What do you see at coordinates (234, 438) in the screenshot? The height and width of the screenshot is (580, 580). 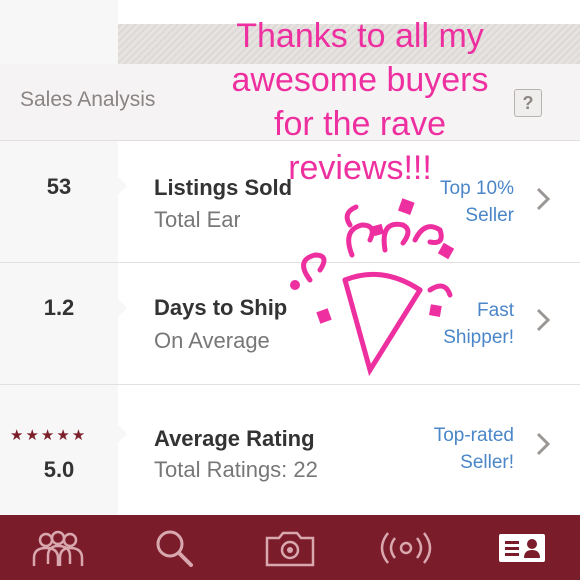 I see `stat-title: Average Rating` at bounding box center [234, 438].